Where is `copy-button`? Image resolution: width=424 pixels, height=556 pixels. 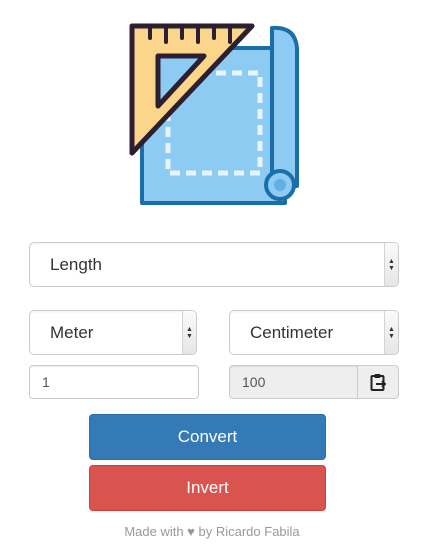 copy-button is located at coordinates (378, 382).